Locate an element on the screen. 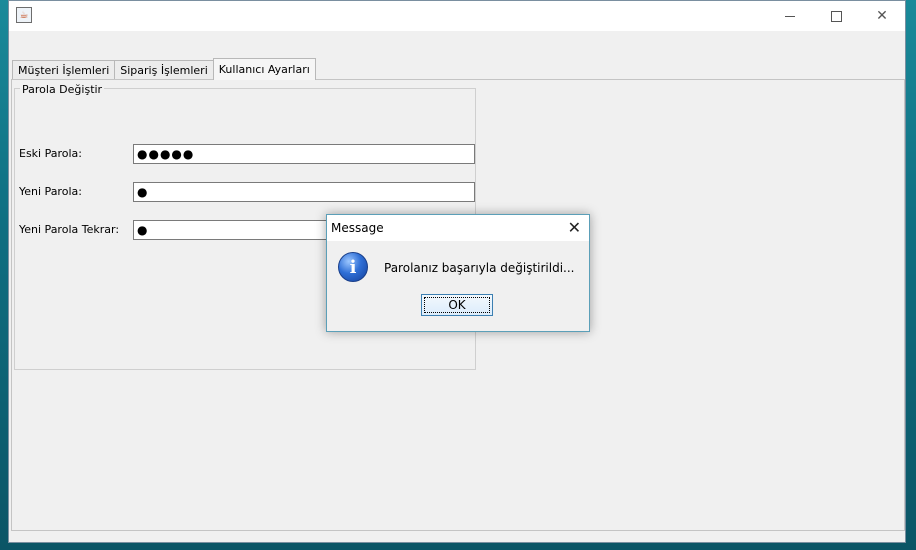  group-title: Parola Değiştir is located at coordinates (62, 89).